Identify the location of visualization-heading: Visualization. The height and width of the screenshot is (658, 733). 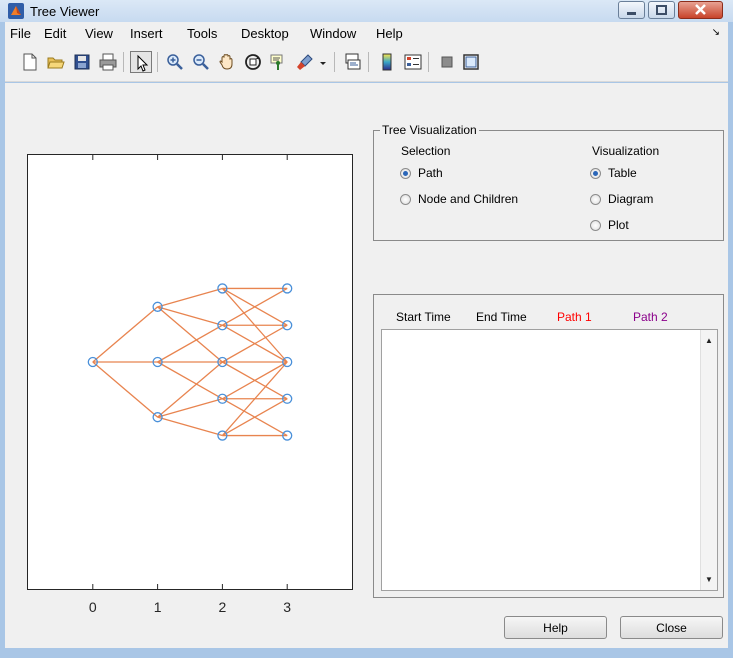
(626, 151).